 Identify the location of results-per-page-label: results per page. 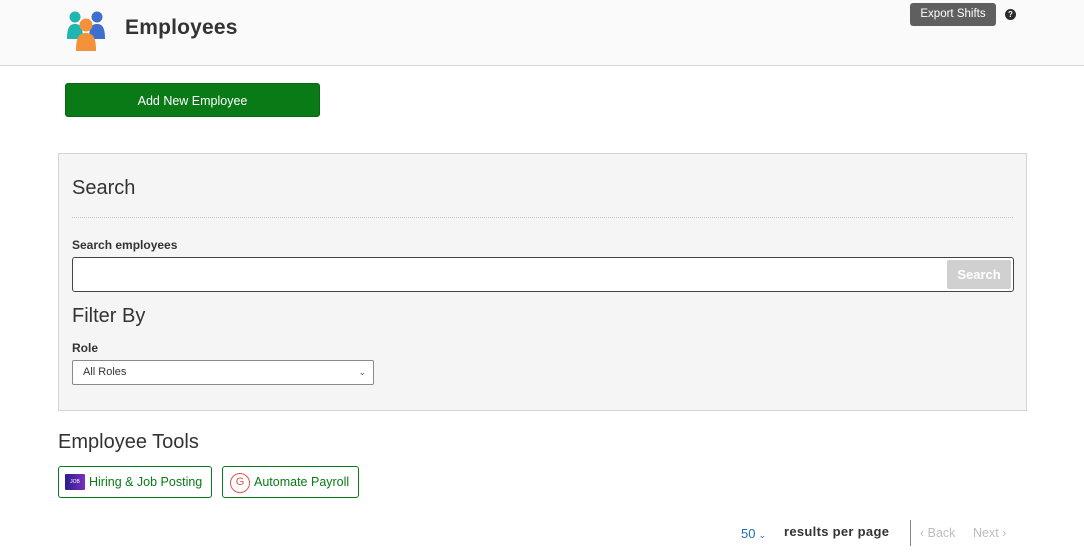
(837, 531).